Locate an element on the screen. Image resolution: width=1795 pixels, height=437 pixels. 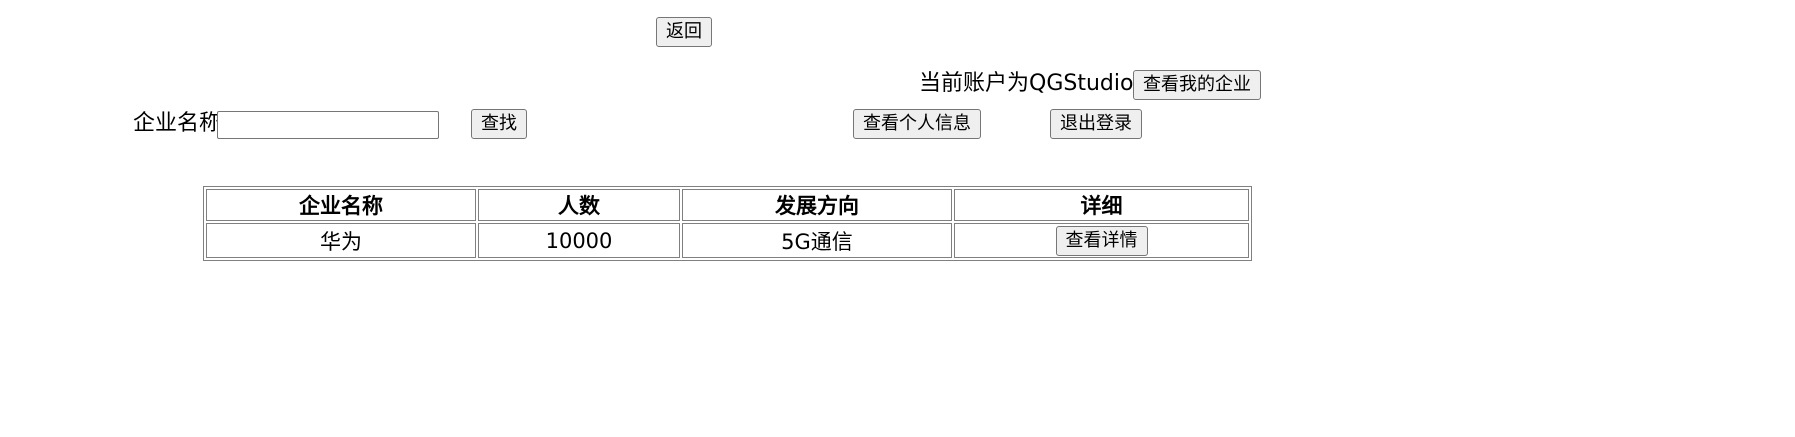
cell-detail: 查看详情 is located at coordinates (1101, 240).